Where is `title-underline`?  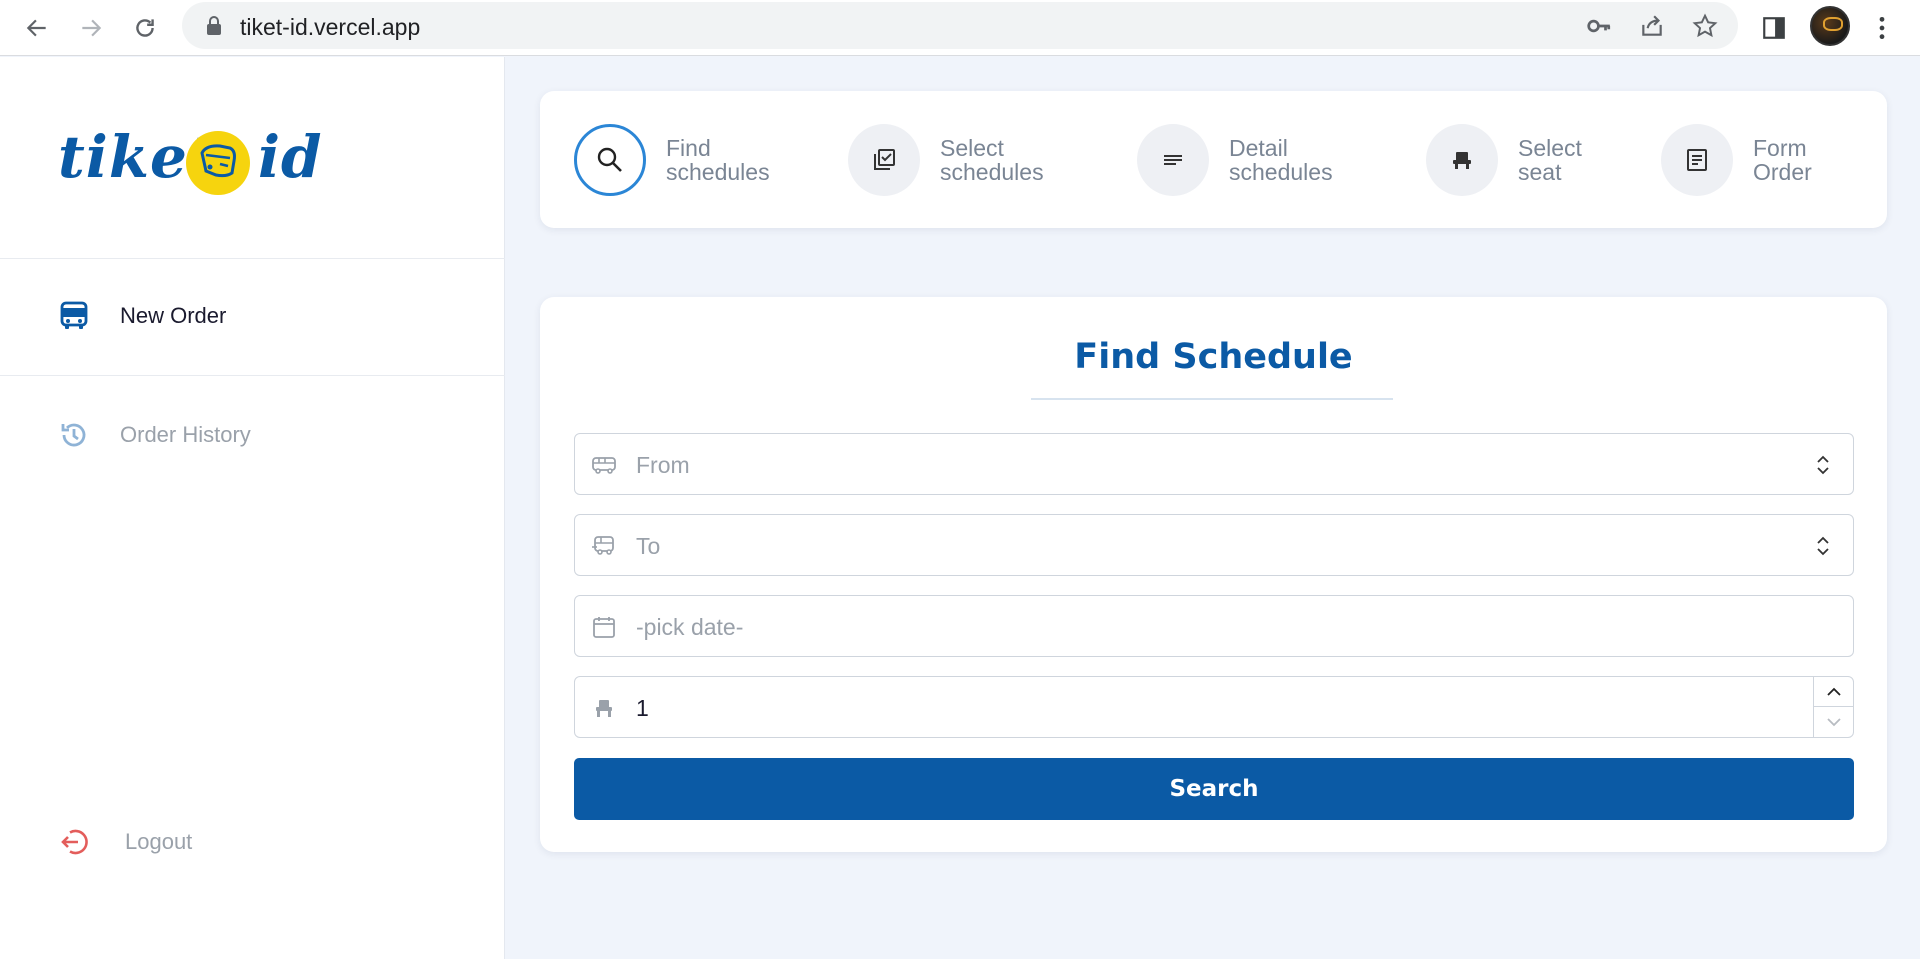 title-underline is located at coordinates (1212, 399).